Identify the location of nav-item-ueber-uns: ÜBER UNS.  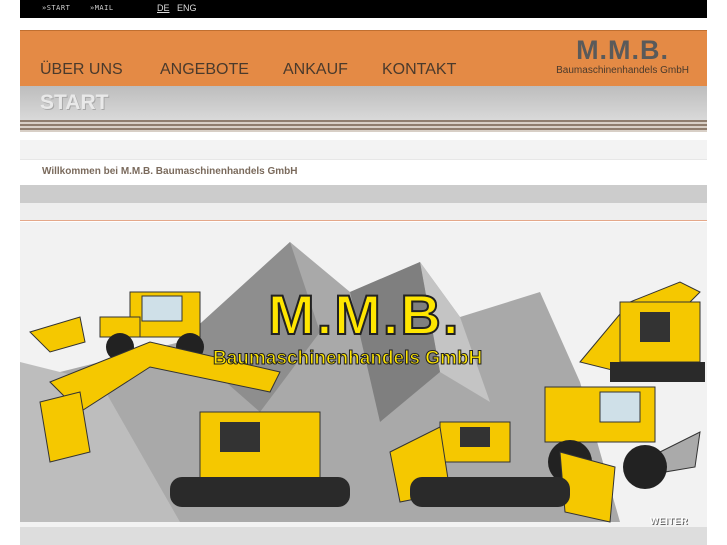
(81, 70).